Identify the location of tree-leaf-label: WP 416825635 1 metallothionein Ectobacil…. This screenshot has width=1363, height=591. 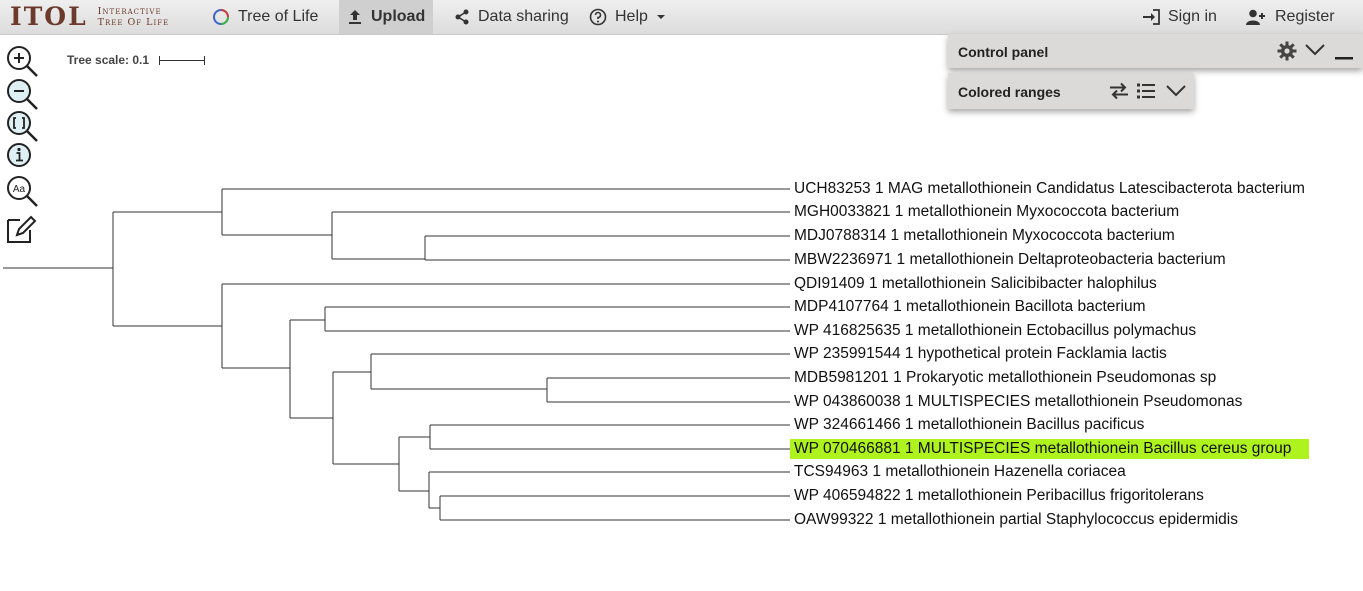
(1002, 331).